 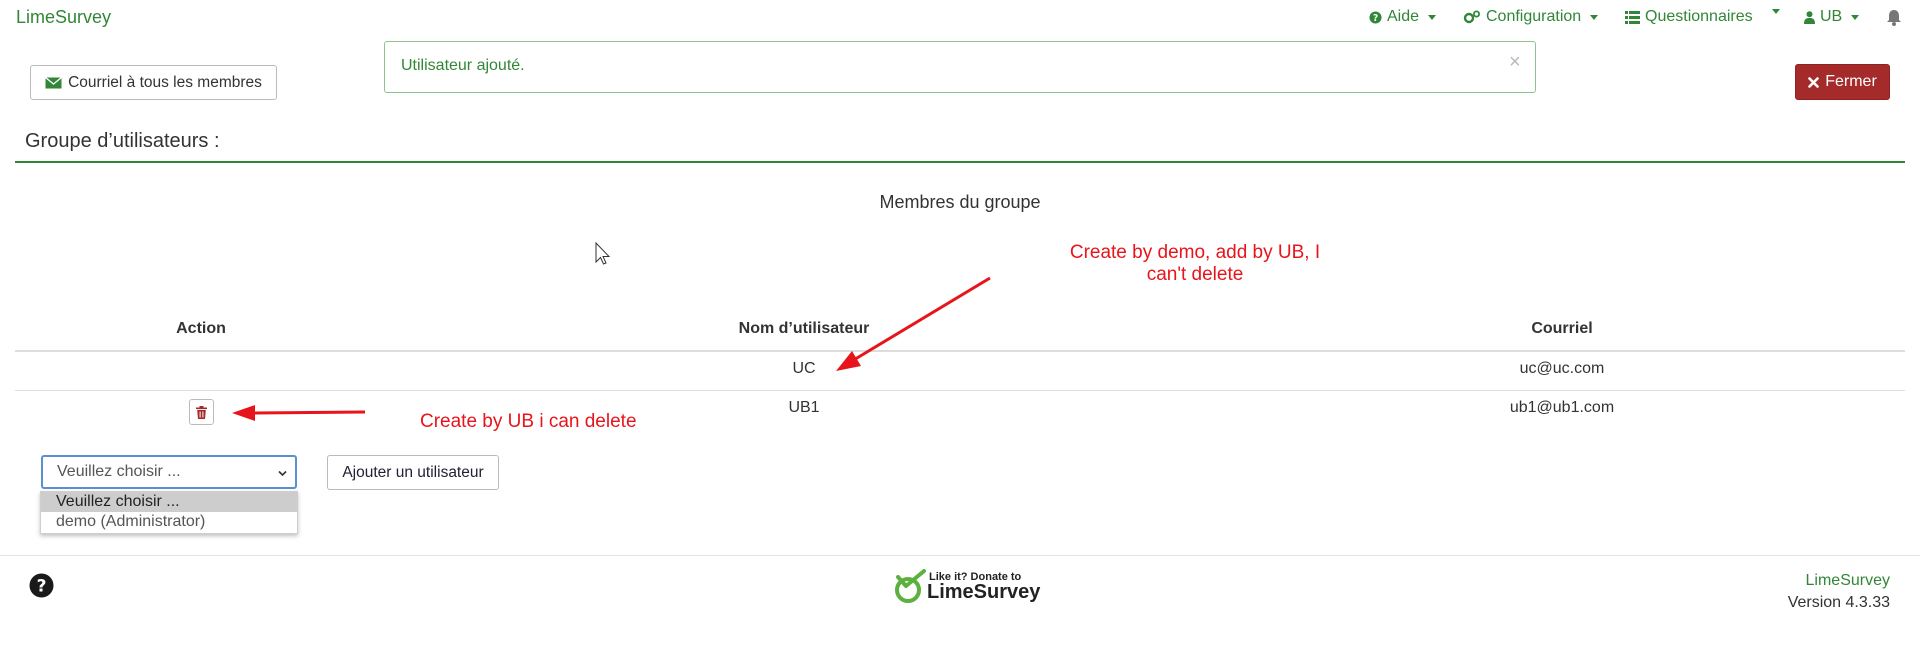 I want to click on donate-badge: Like it? Donate to LimeSurvey, so click(x=966, y=587).